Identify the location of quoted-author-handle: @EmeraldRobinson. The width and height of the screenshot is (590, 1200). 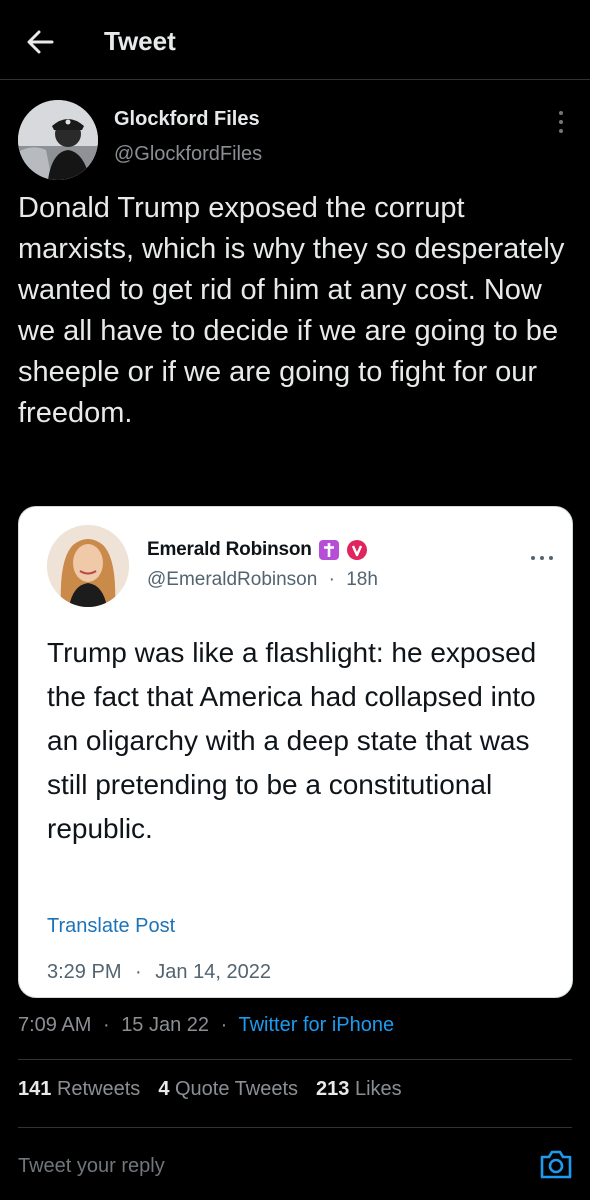
(232, 579).